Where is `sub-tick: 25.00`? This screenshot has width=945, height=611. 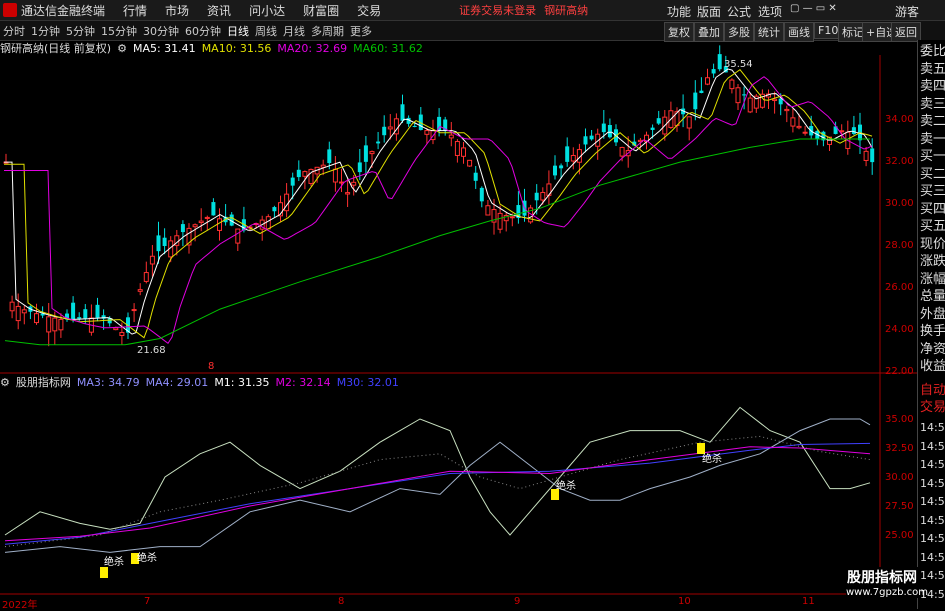
sub-tick: 25.00 is located at coordinates (899, 535).